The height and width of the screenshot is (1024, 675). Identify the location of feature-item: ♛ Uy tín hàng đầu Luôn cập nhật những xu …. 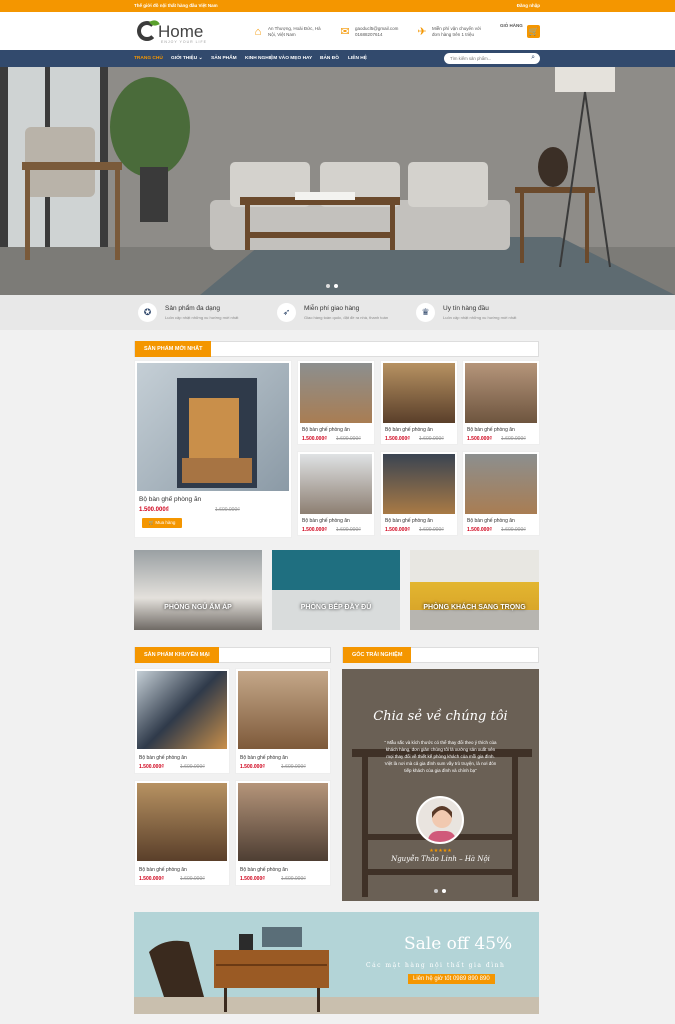
(466, 312).